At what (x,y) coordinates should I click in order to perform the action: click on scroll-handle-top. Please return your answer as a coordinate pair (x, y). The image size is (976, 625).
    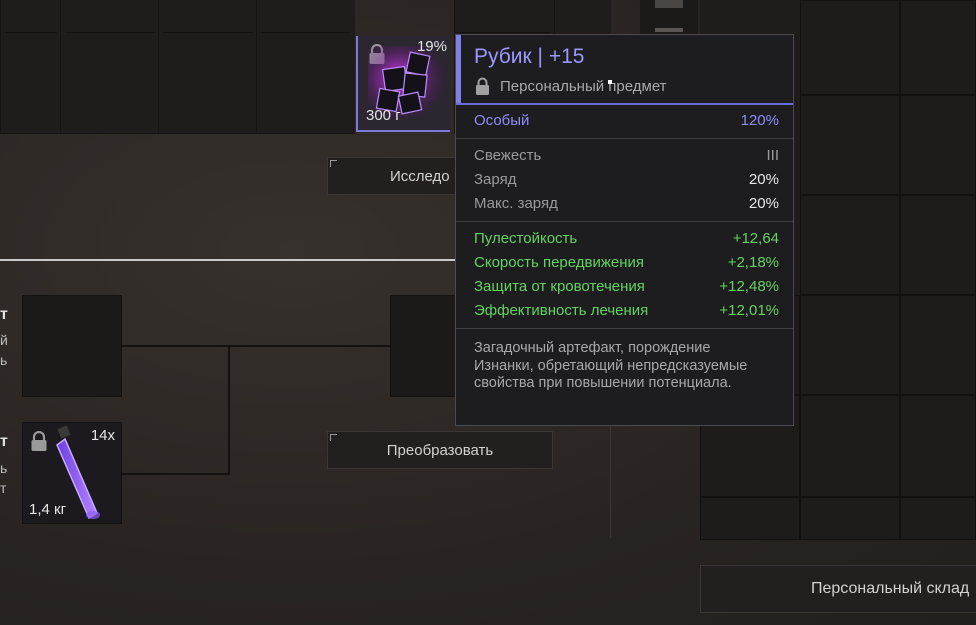
    Looking at the image, I should click on (669, 4).